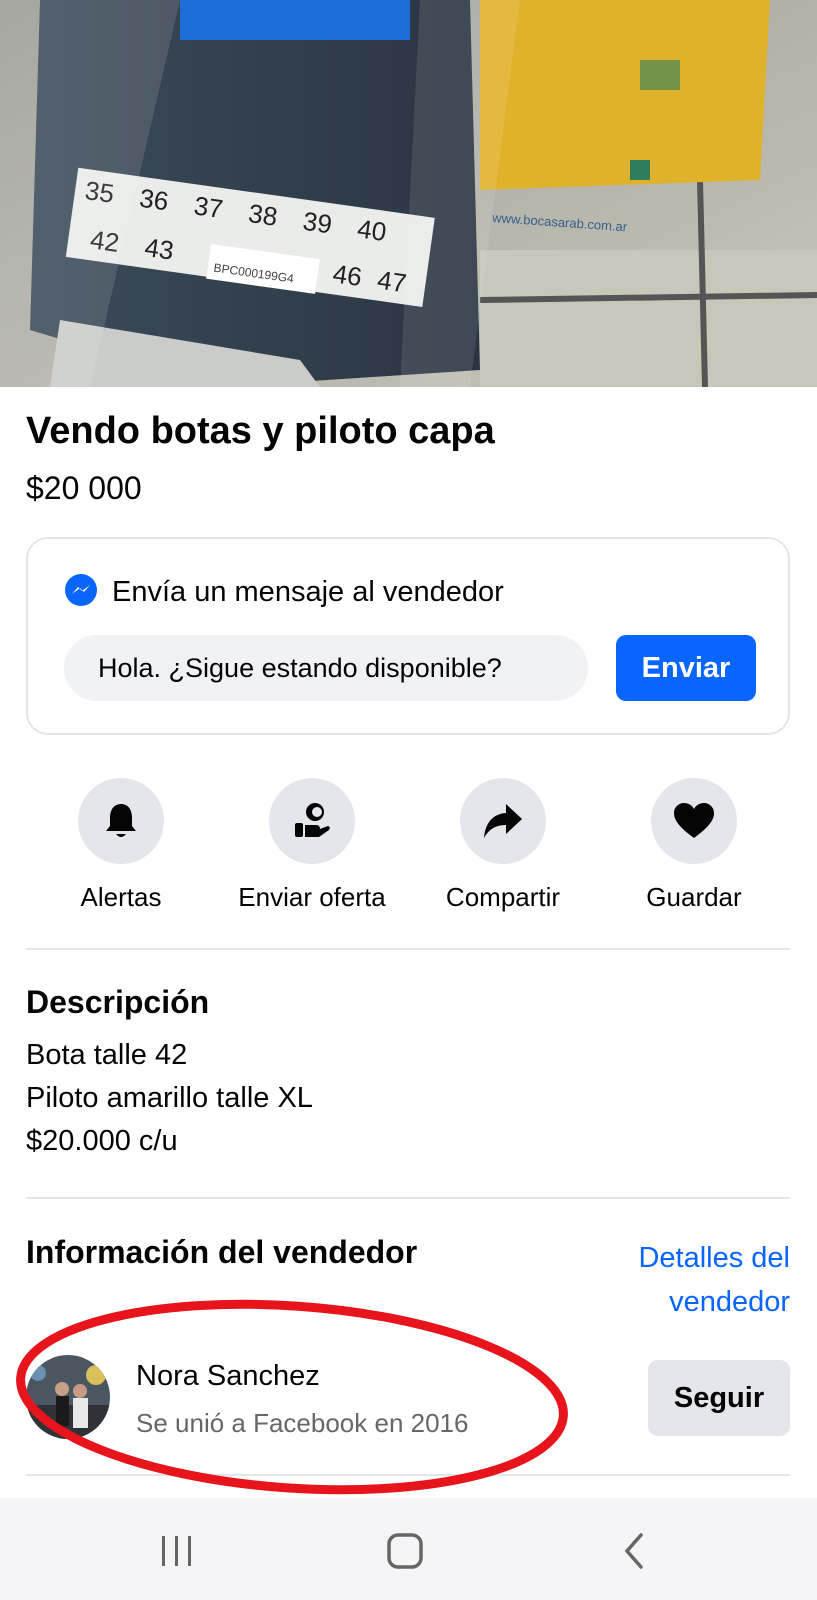 This screenshot has height=1600, width=817. What do you see at coordinates (392, 282) in the screenshot?
I see `photo-size-number: 47` at bounding box center [392, 282].